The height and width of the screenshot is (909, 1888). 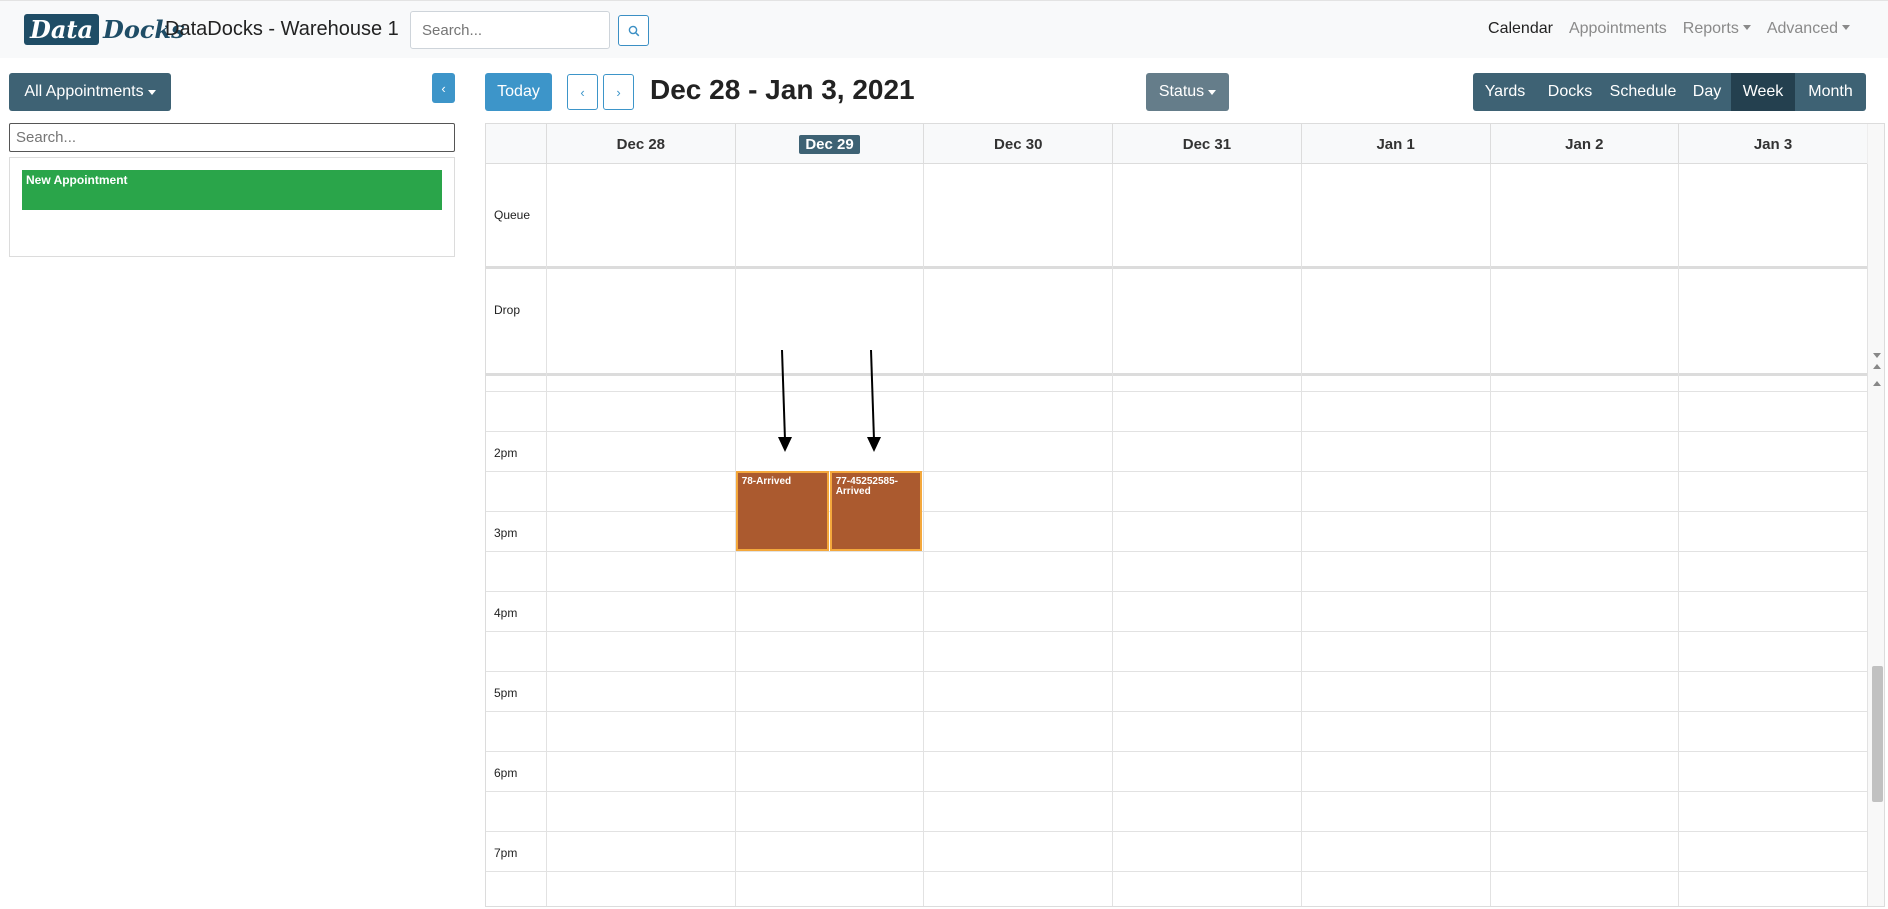 I want to click on day-header: Jan 1, so click(x=1395, y=144).